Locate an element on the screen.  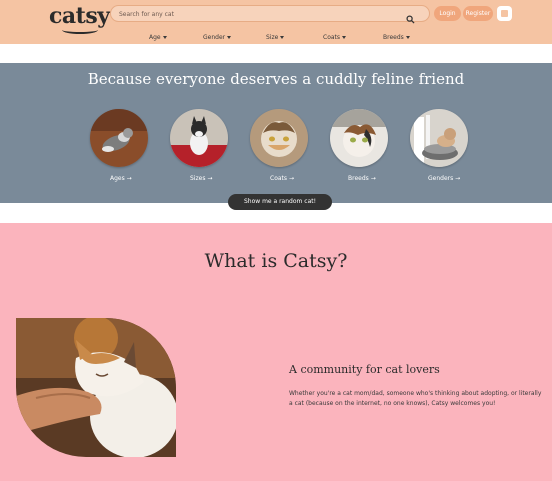
cart-icon is located at coordinates (504, 13).